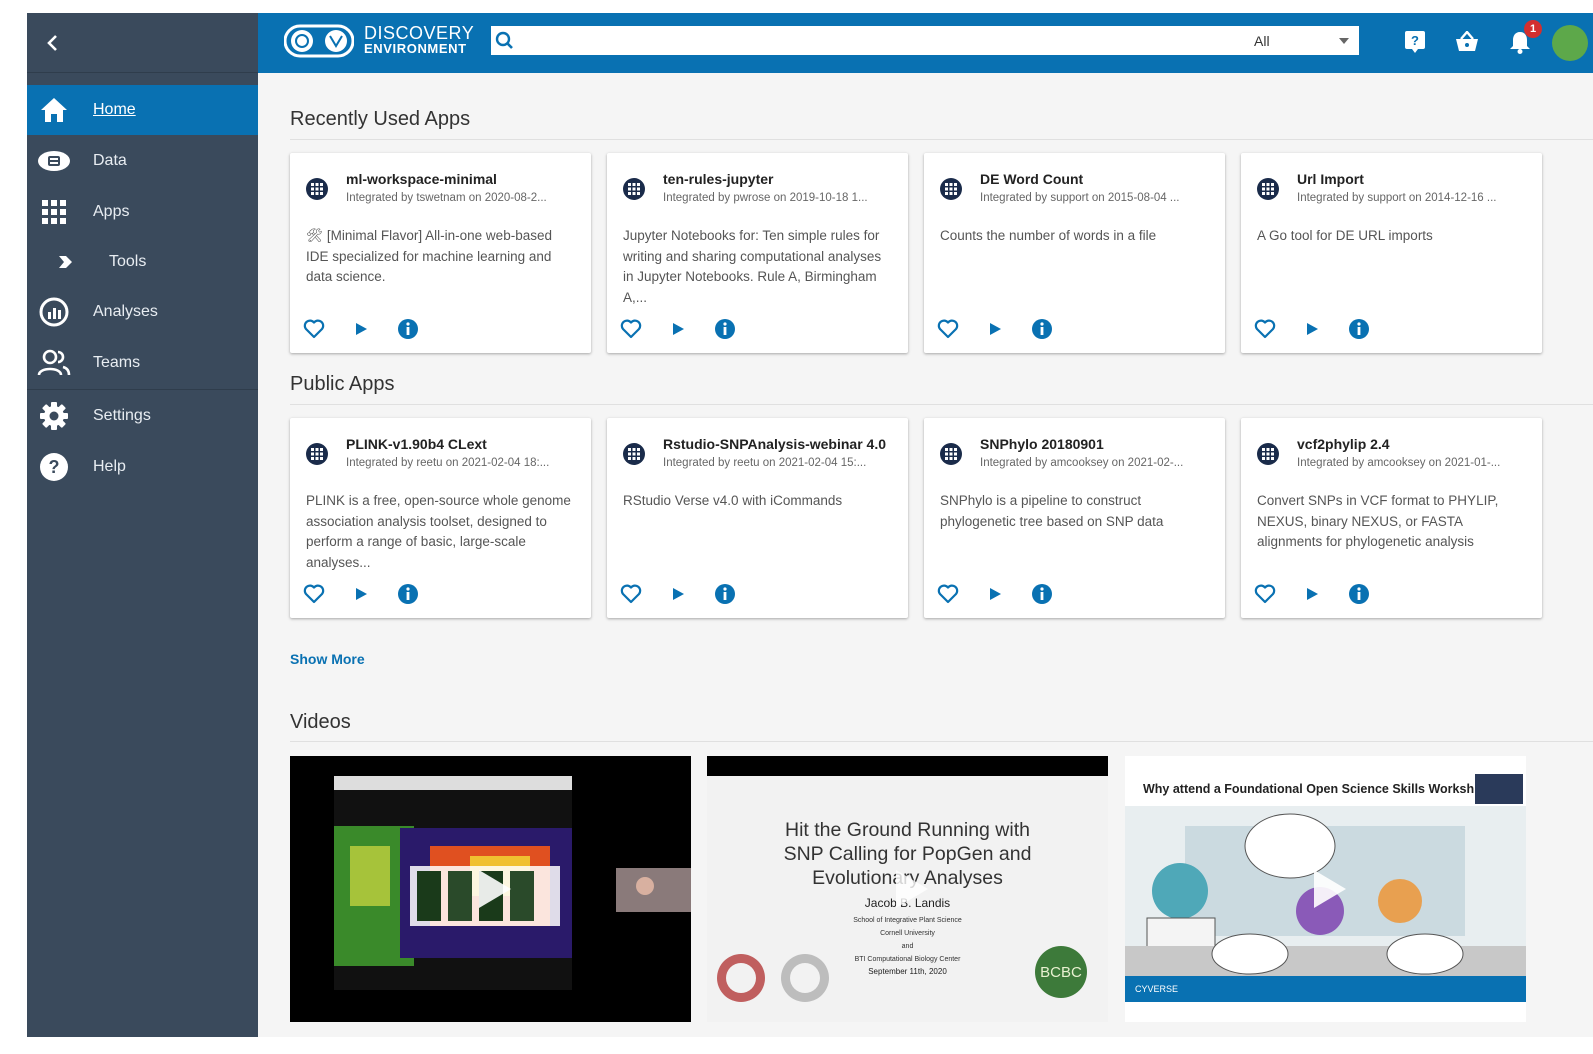  I want to click on cyverse-brand: CYVERSE, so click(1157, 989).